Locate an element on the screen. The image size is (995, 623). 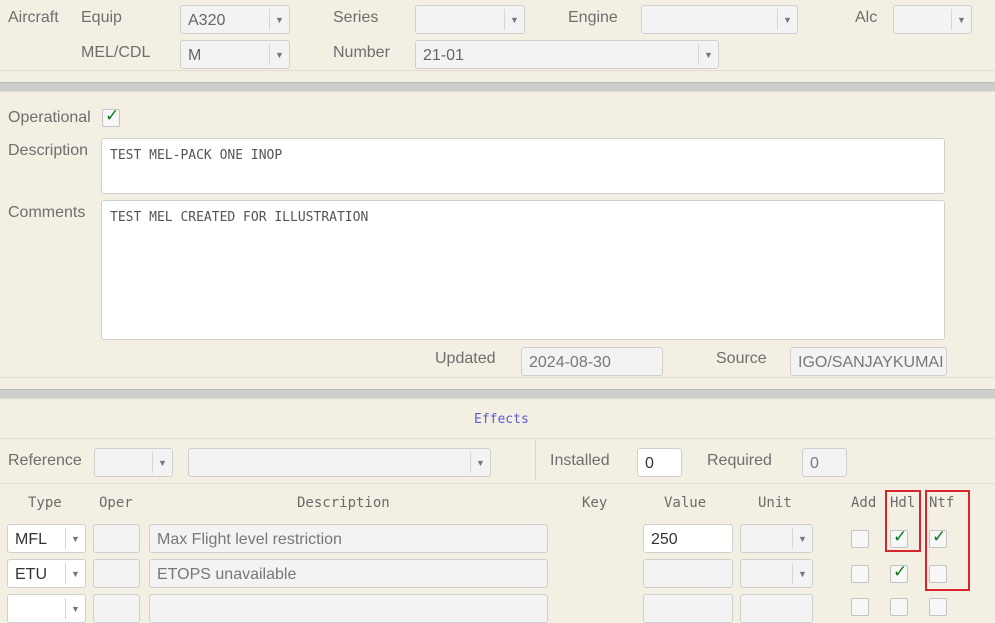
row2-hdl-checkbox is located at coordinates (899, 572).